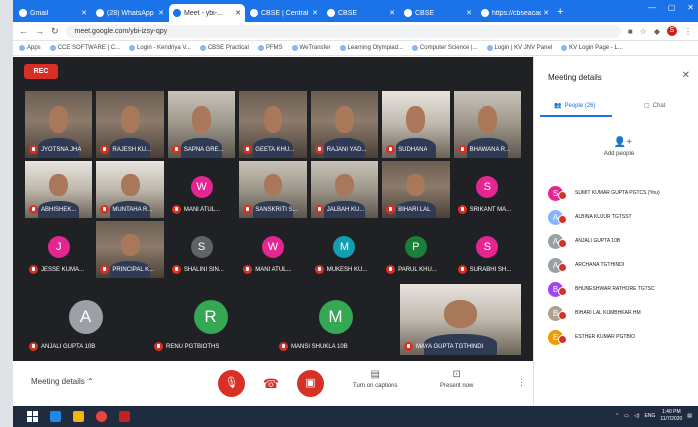  Describe the element at coordinates (271, 384) in the screenshot. I see `hang-up-button: ☎` at that location.